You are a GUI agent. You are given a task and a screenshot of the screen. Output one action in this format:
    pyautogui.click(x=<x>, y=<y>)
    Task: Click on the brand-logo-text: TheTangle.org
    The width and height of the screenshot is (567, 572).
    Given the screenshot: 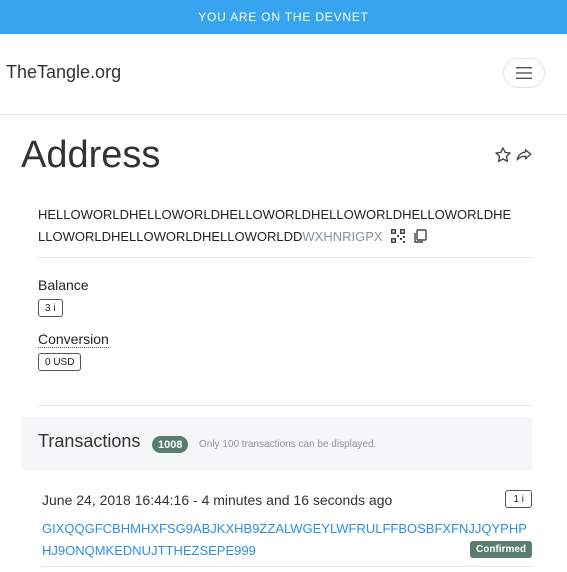 What is the action you would take?
    pyautogui.click(x=63, y=72)
    